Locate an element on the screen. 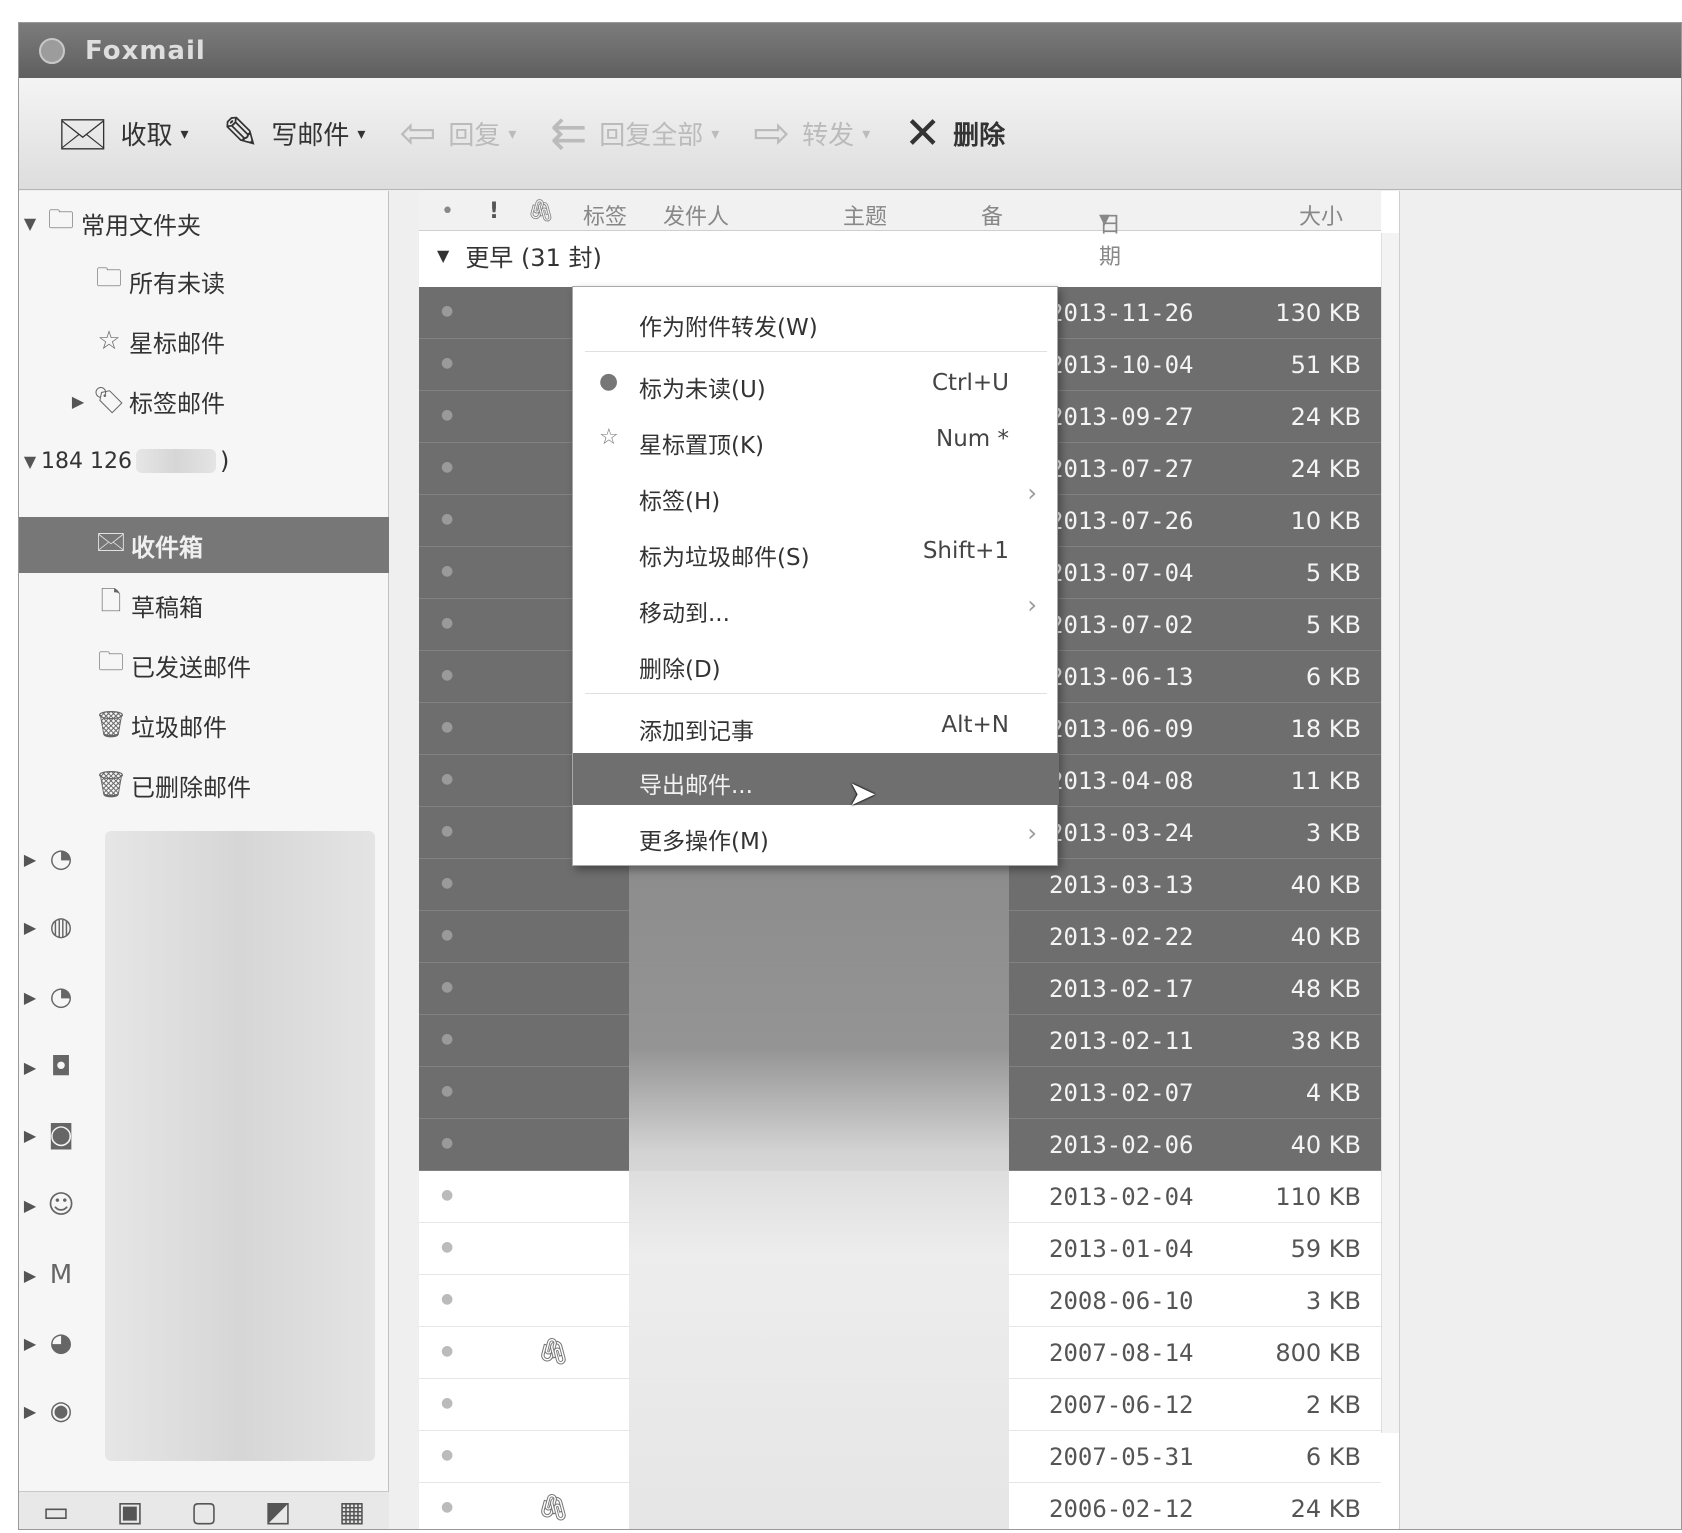 Image resolution: width=1682 pixels, height=1533 pixels. list-scrollbar is located at coordinates (1390, 833).